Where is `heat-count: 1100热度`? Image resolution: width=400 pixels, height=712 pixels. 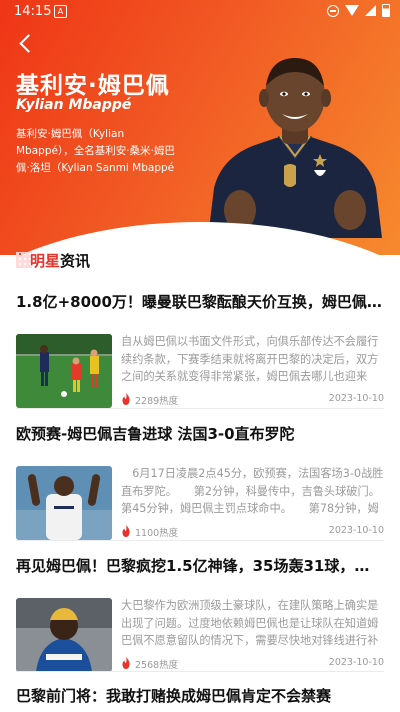
heat-count: 1100热度 is located at coordinates (157, 533).